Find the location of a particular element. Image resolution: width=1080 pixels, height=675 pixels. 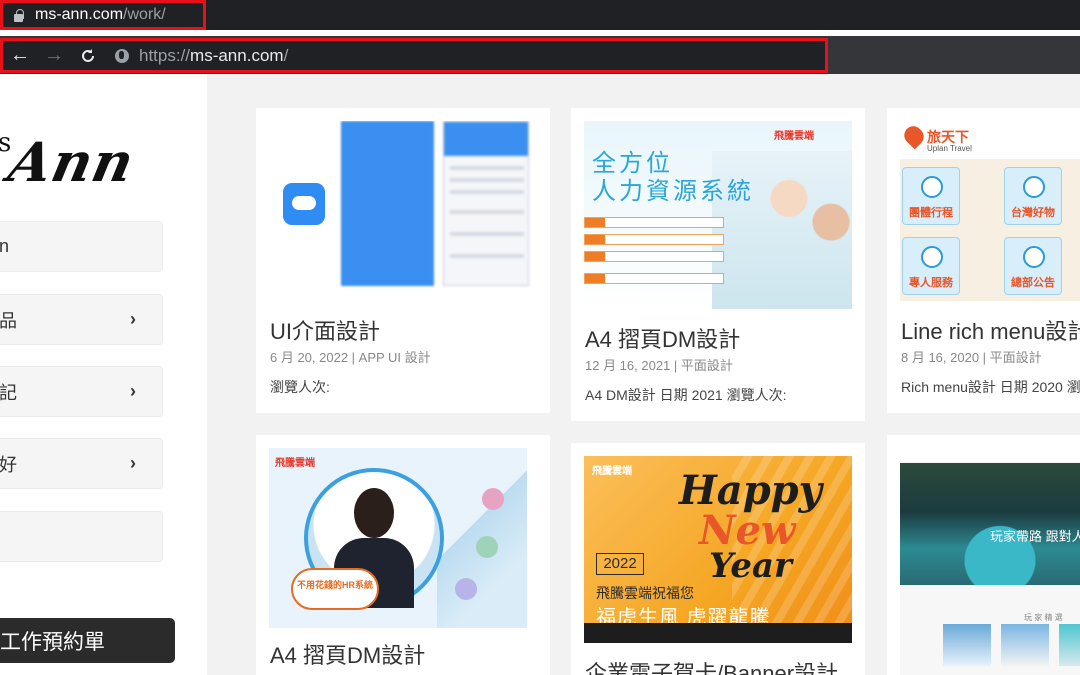

browser-topbar: ms-ann.com/work/ is located at coordinates (540, 15).